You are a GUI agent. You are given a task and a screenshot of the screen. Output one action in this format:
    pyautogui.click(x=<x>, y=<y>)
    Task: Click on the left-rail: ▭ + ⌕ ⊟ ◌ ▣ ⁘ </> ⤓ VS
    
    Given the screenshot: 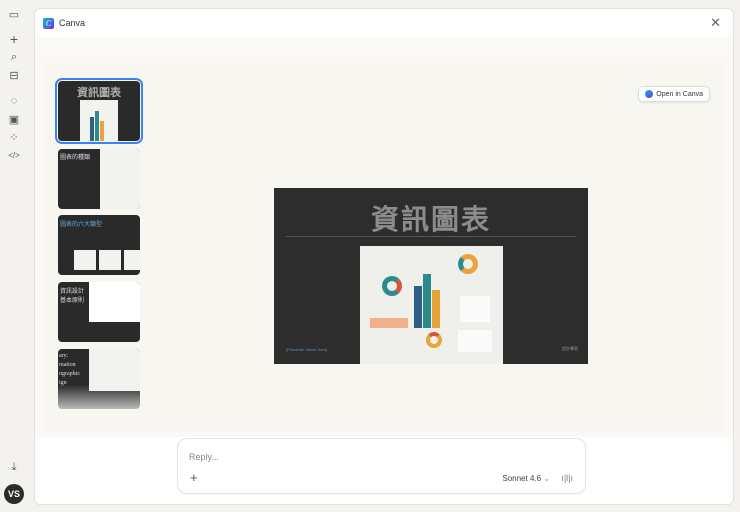 What is the action you would take?
    pyautogui.click(x=14, y=256)
    